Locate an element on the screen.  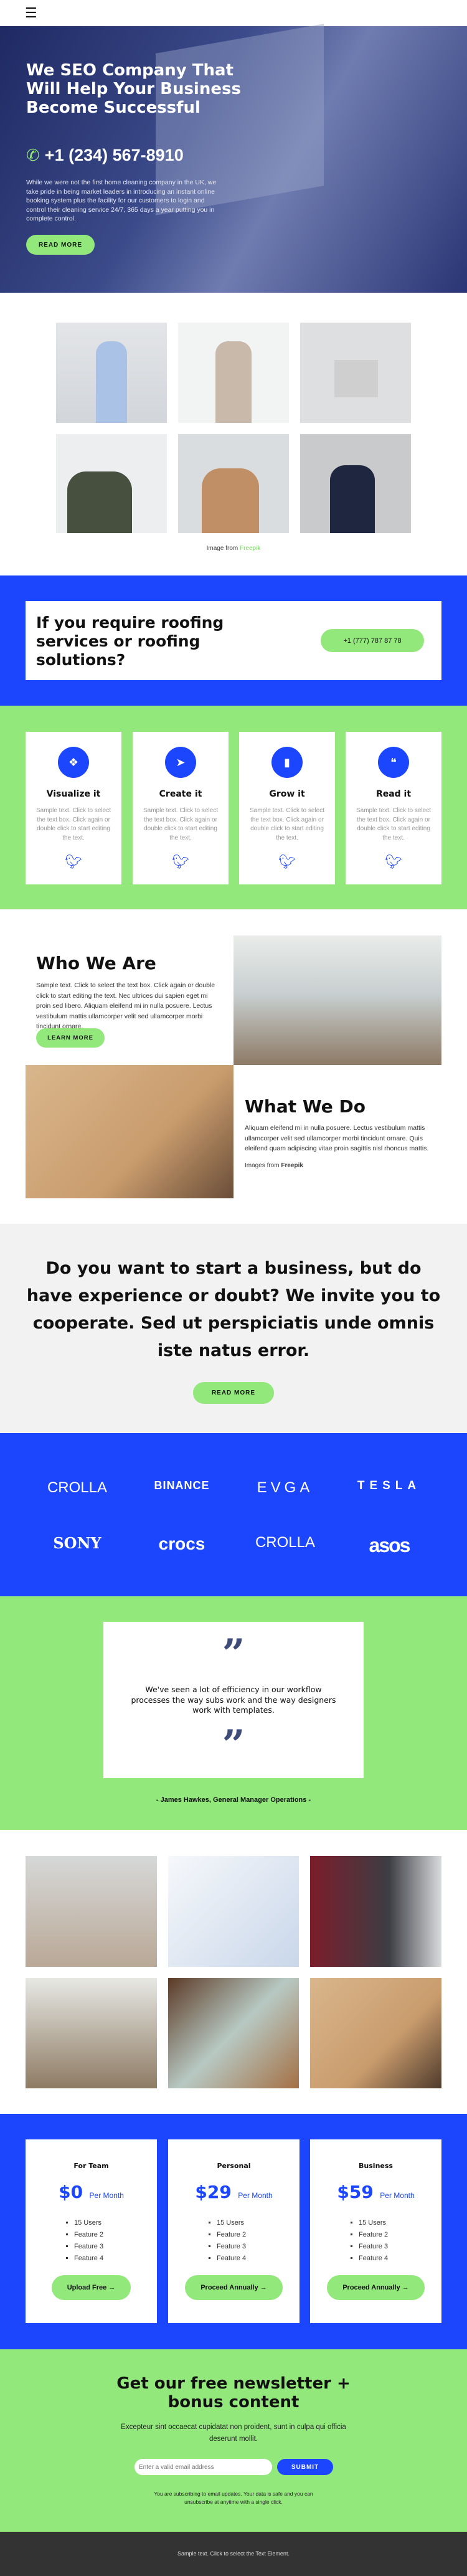
plan-name: For Team is located at coordinates (91, 2166).